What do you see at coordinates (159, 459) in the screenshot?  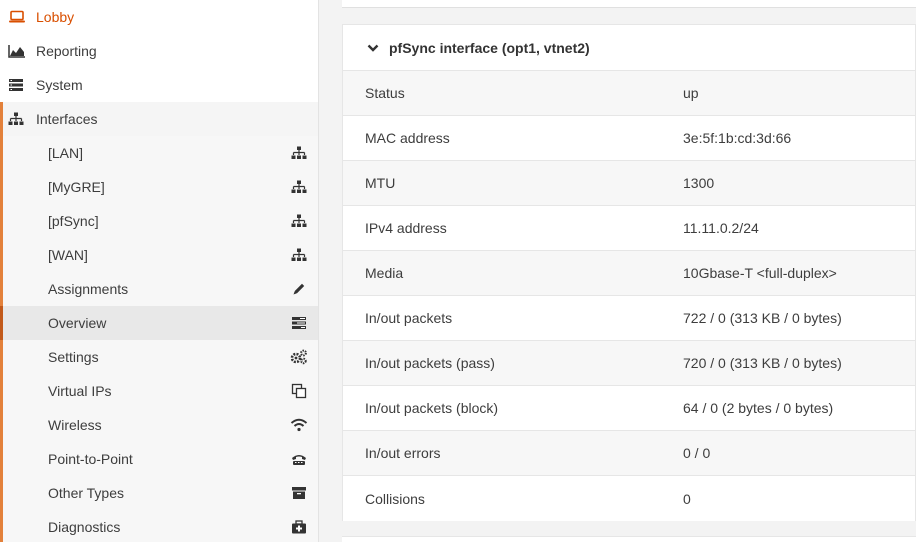 I see `sidebar-item-point-to-point: Point-to-Point` at bounding box center [159, 459].